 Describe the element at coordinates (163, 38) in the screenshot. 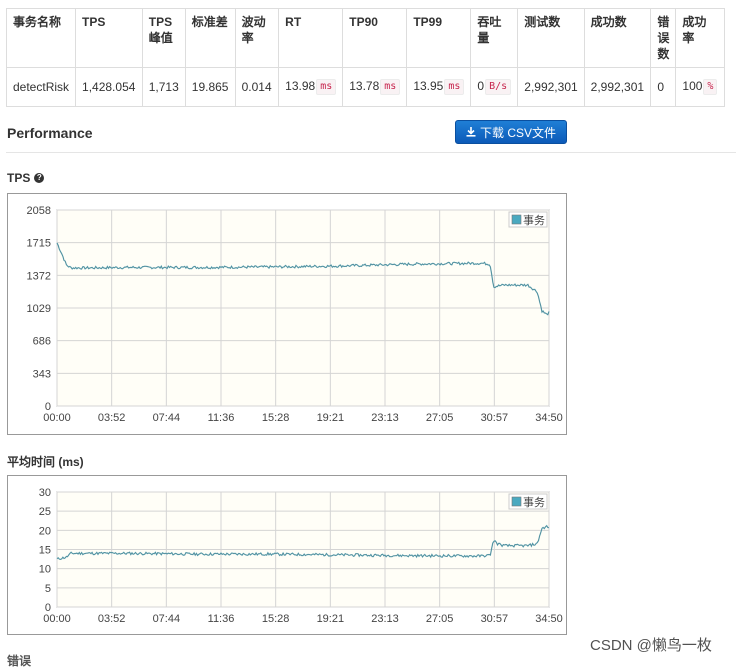

I see `column-header: TPS 峰值` at that location.